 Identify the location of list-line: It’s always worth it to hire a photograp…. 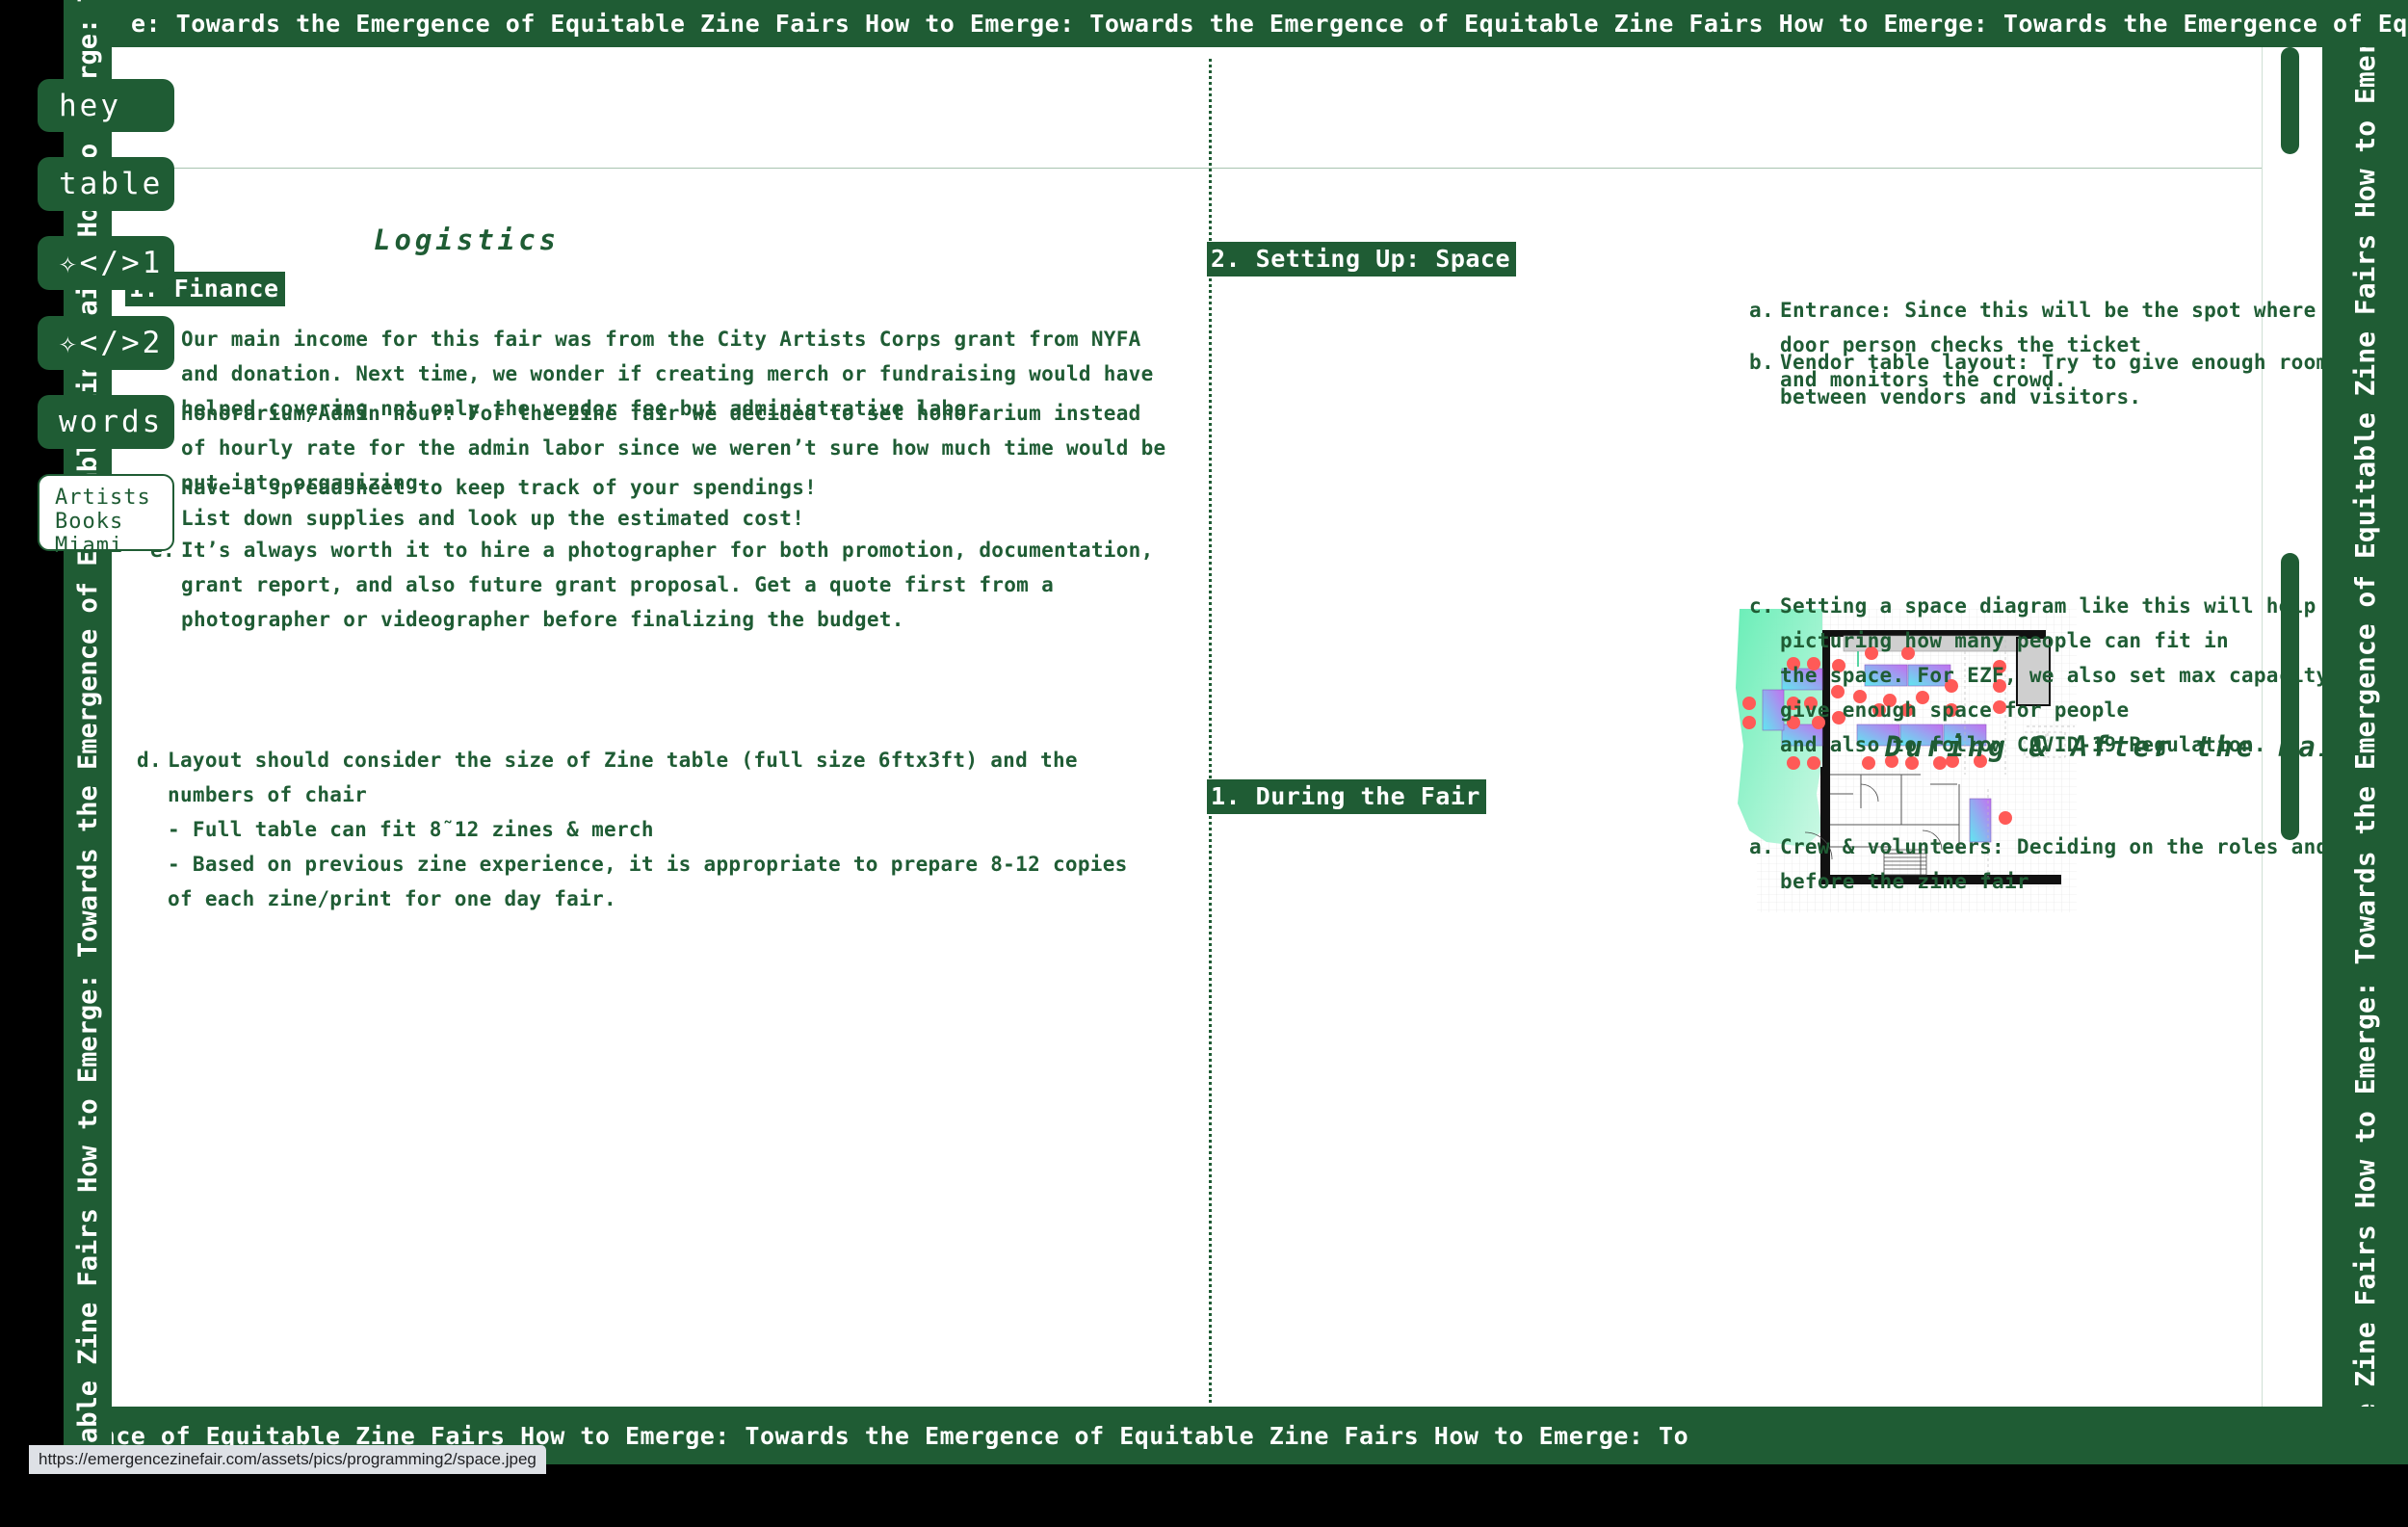
(667, 550).